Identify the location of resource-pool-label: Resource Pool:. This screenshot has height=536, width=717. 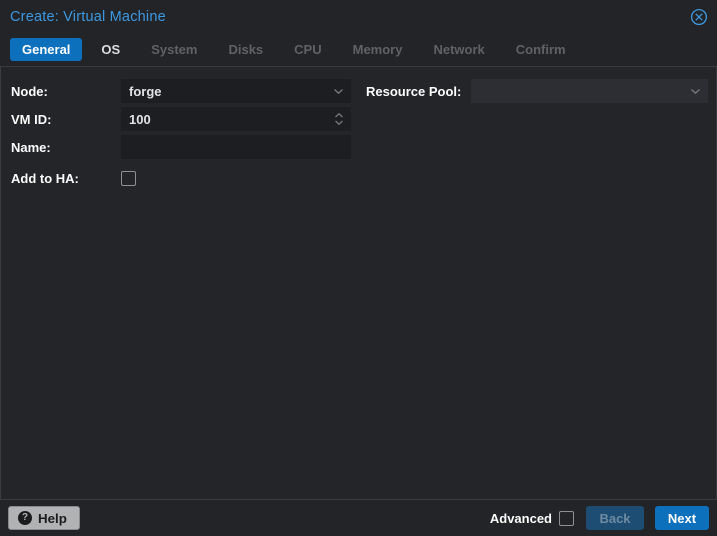
(414, 91).